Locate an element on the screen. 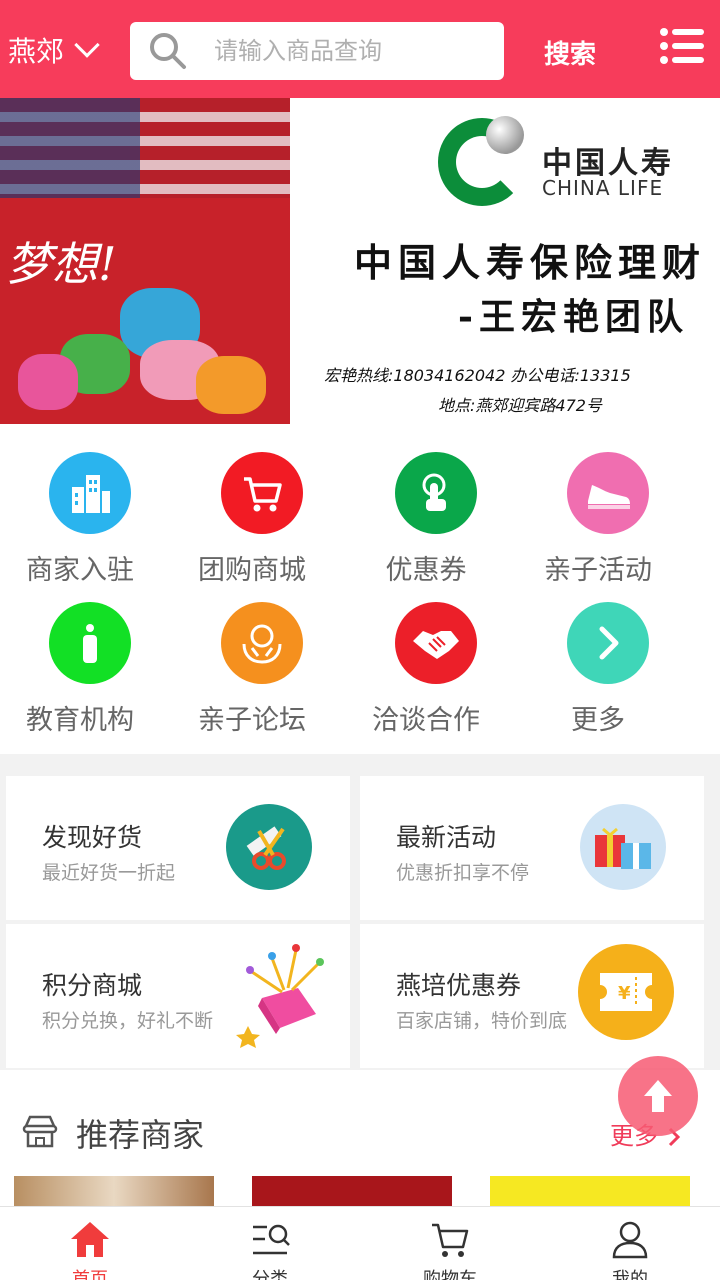 This screenshot has width=720, height=1280. grid-item-parent-forum: 亲子论坛 is located at coordinates (262, 655).